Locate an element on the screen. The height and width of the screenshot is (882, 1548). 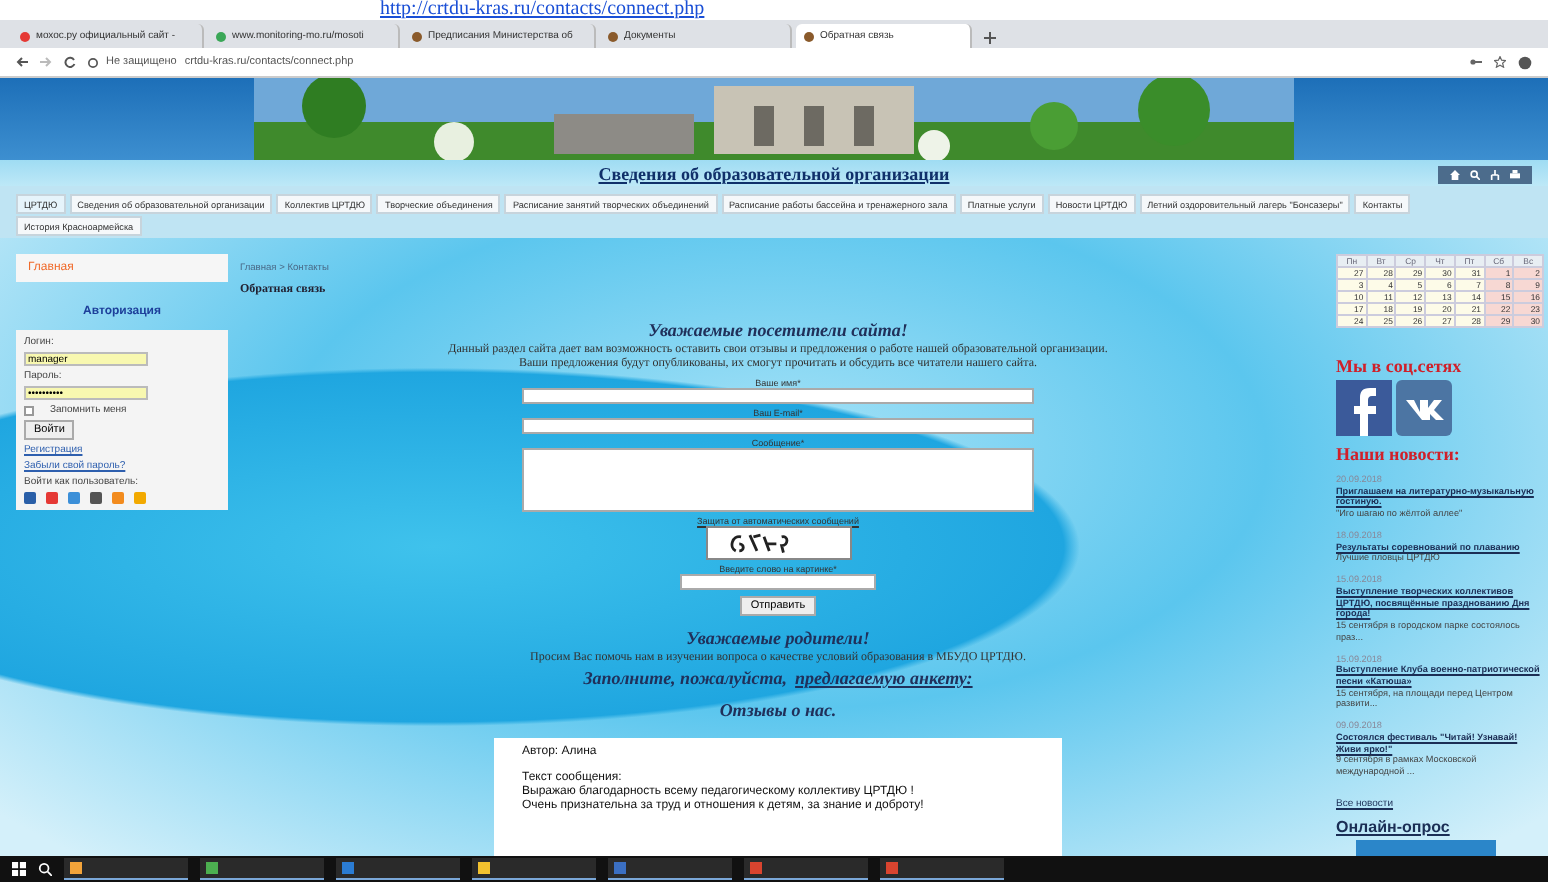
greeting-heading: Уважаемые посетители сайта! is located at coordinates (778, 331).